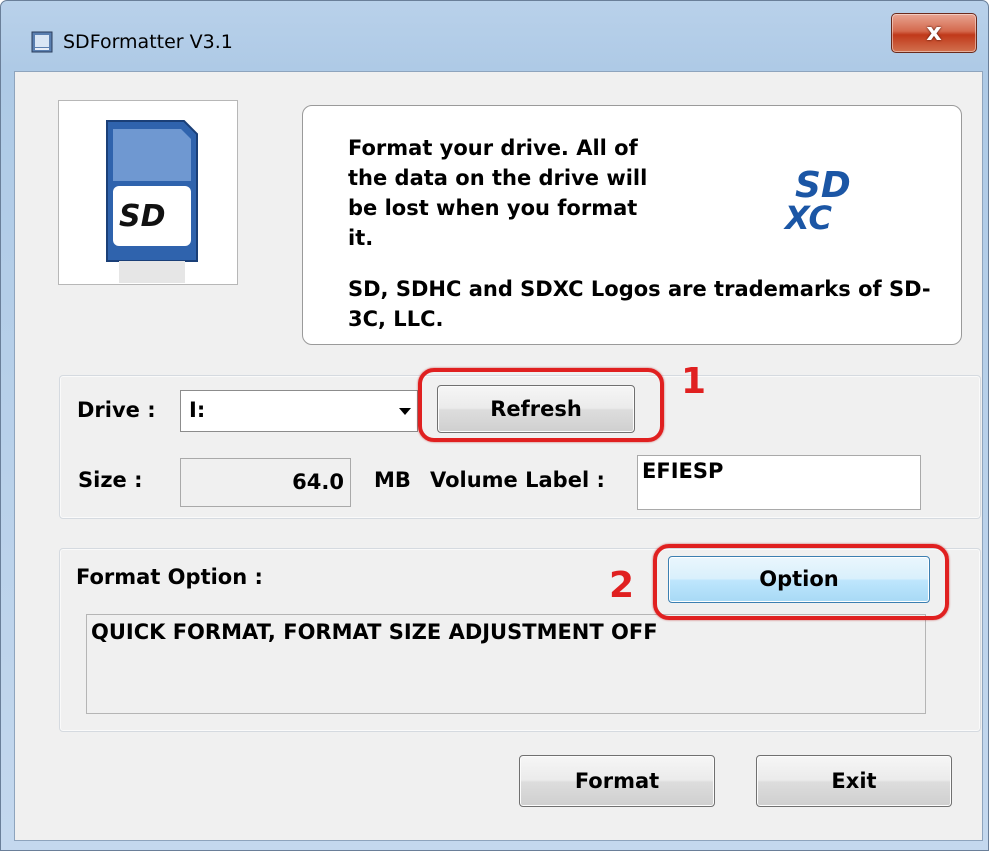 This screenshot has width=989, height=851. Describe the element at coordinates (318, 482) in the screenshot. I see `size-value: 64.0` at that location.